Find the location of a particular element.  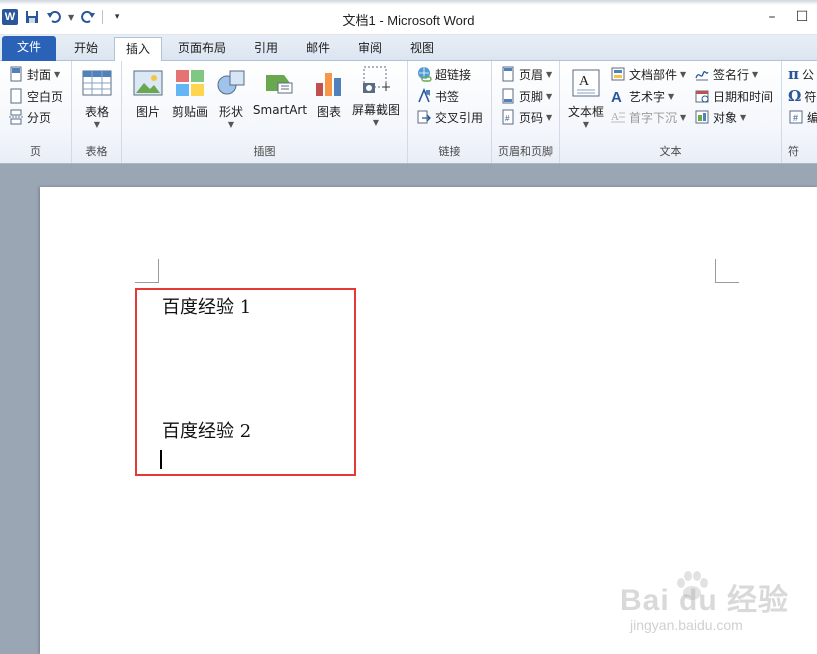

cross-reference-button: 交叉引用 is located at coordinates (449, 117).